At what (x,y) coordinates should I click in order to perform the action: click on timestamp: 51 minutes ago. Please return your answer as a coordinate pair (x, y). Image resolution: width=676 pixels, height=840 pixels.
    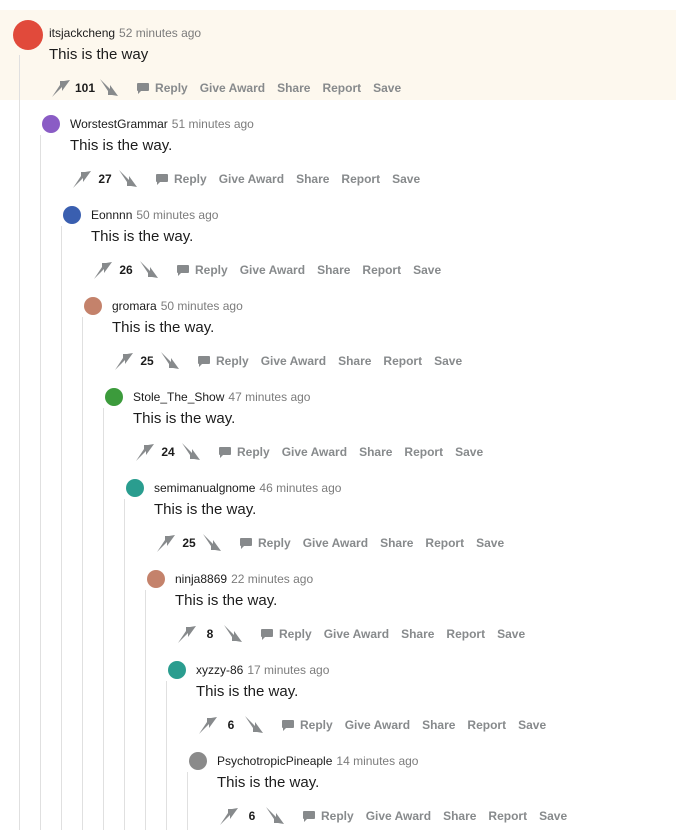
    Looking at the image, I should click on (213, 124).